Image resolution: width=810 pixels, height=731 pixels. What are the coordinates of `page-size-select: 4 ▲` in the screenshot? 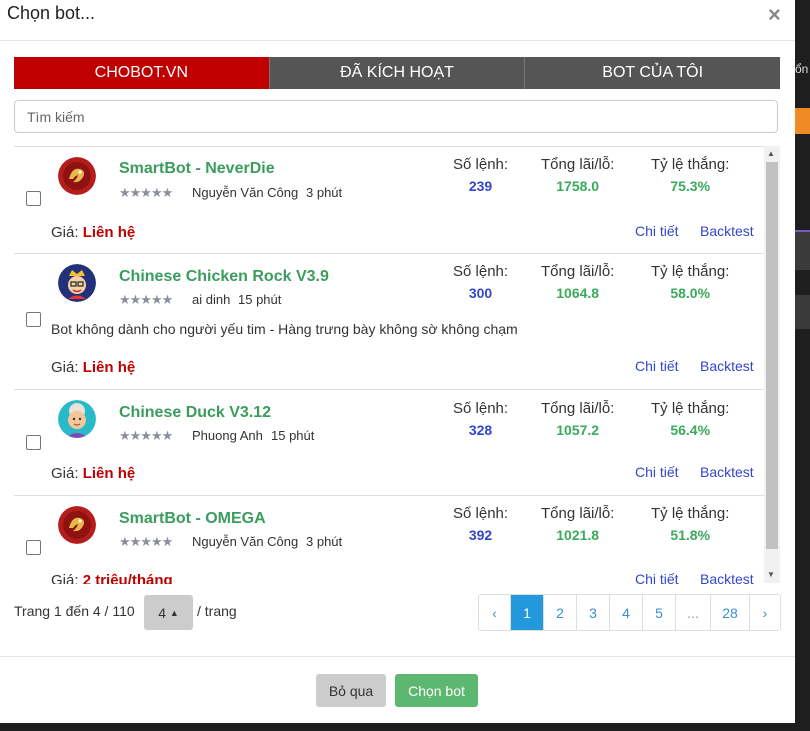 It's located at (168, 612).